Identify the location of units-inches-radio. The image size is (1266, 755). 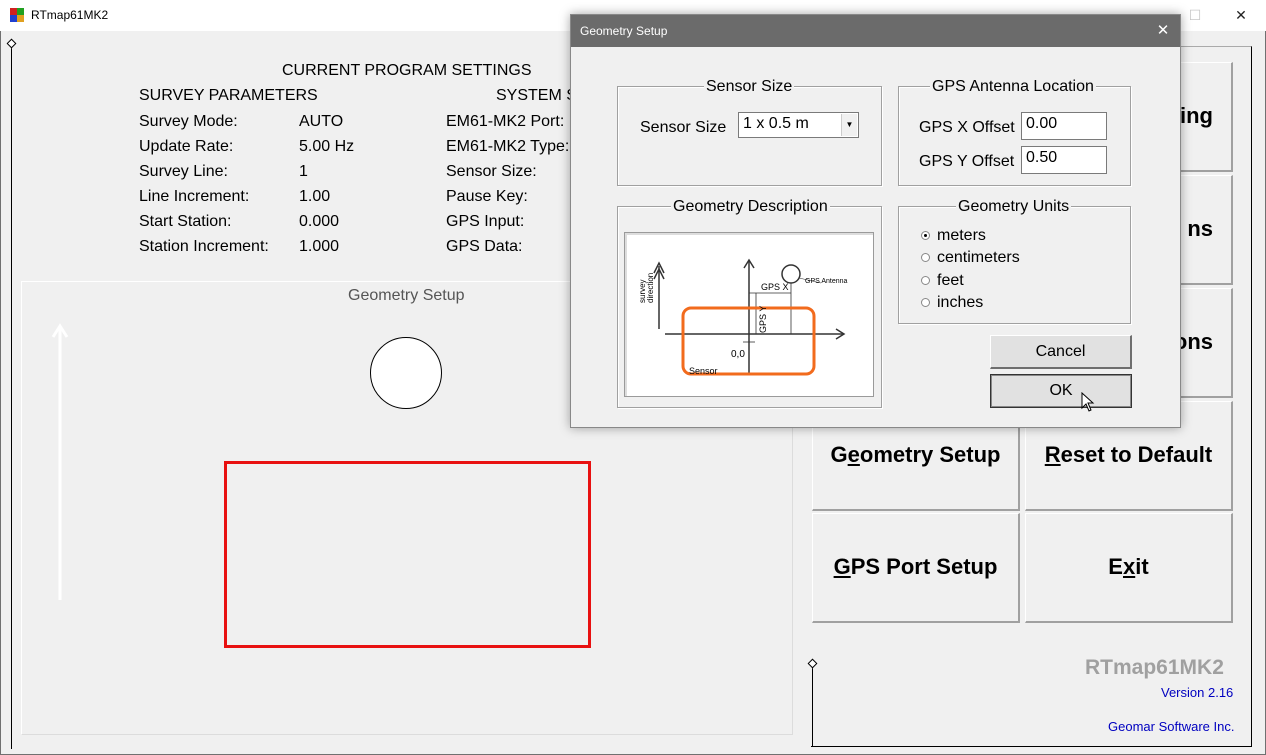
(925, 302).